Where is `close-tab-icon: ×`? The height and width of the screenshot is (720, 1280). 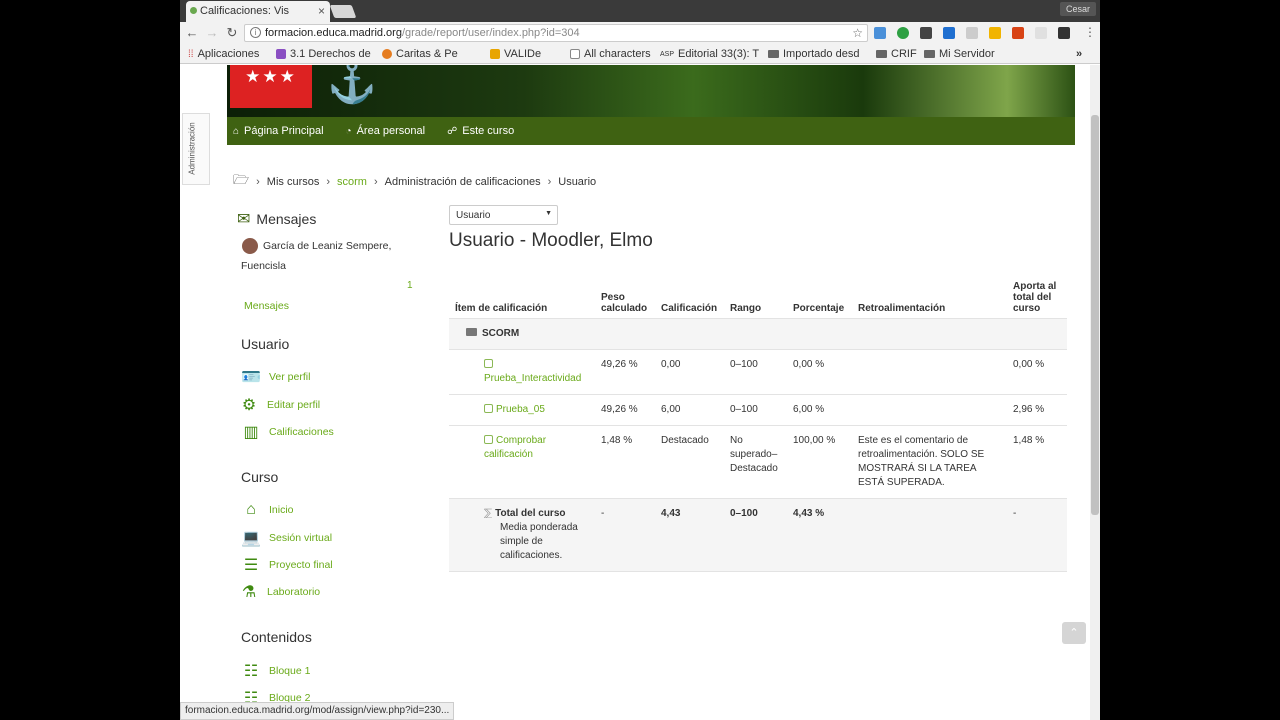
close-tab-icon: × is located at coordinates (321, 11).